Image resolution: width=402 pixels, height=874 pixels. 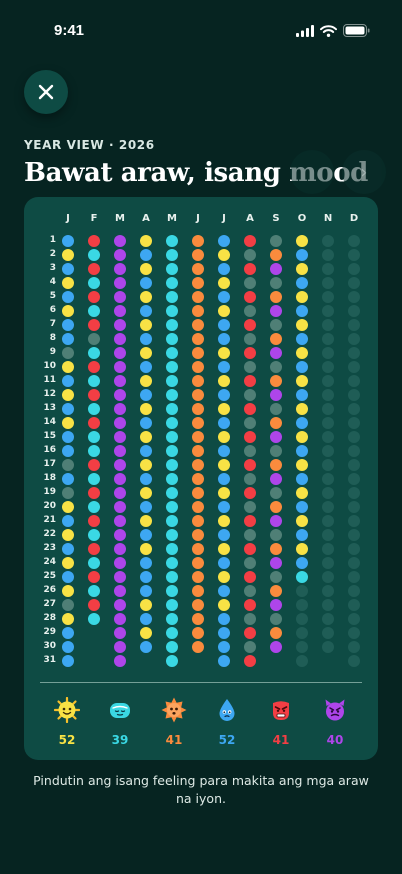 I want to click on mood-filter-drop: 52, so click(x=227, y=722).